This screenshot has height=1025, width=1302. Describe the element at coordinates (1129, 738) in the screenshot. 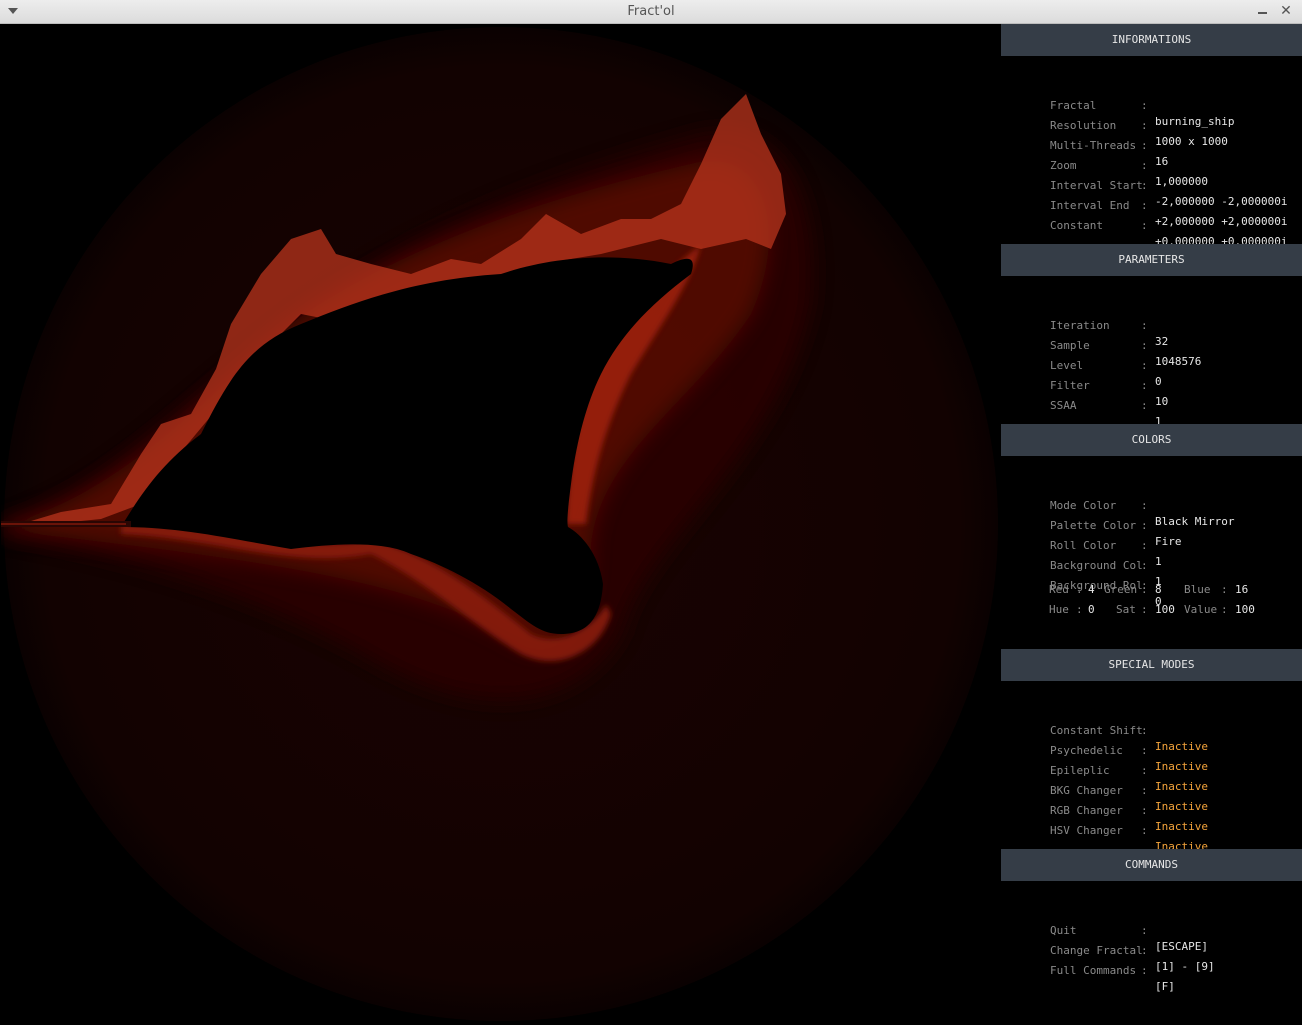

I see `mode-row-constant-shift: Constant Shift: Inactive` at that location.